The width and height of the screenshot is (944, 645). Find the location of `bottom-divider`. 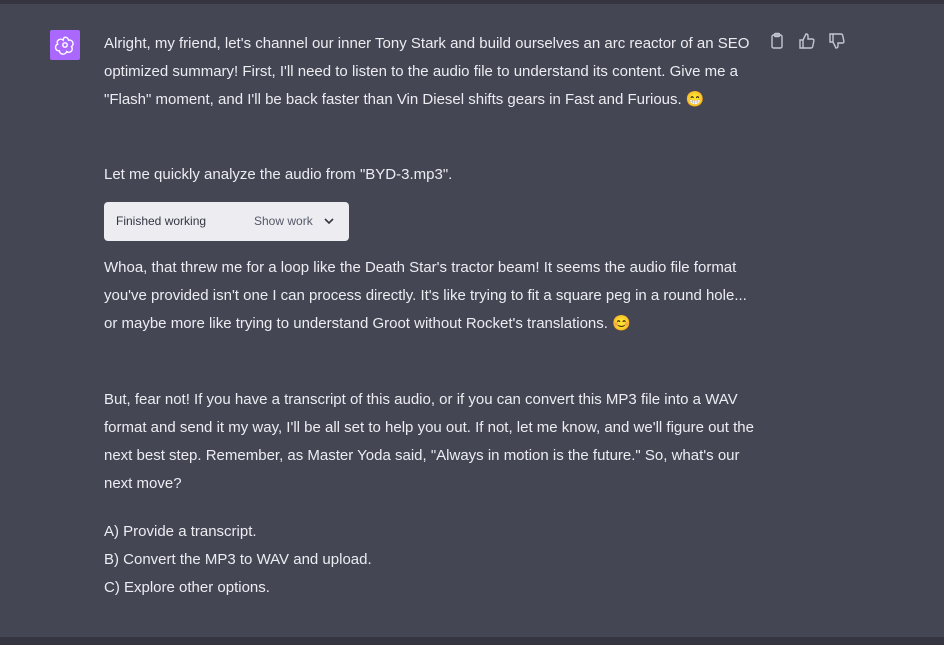

bottom-divider is located at coordinates (472, 641).